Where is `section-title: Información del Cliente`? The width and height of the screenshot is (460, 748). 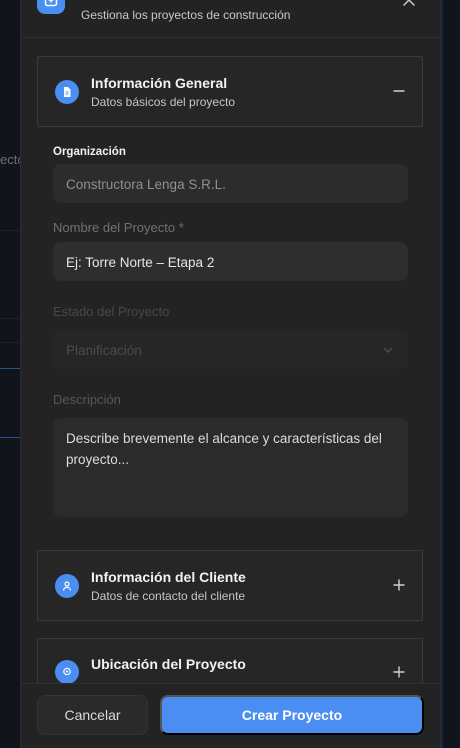 section-title: Información del Cliente is located at coordinates (168, 577).